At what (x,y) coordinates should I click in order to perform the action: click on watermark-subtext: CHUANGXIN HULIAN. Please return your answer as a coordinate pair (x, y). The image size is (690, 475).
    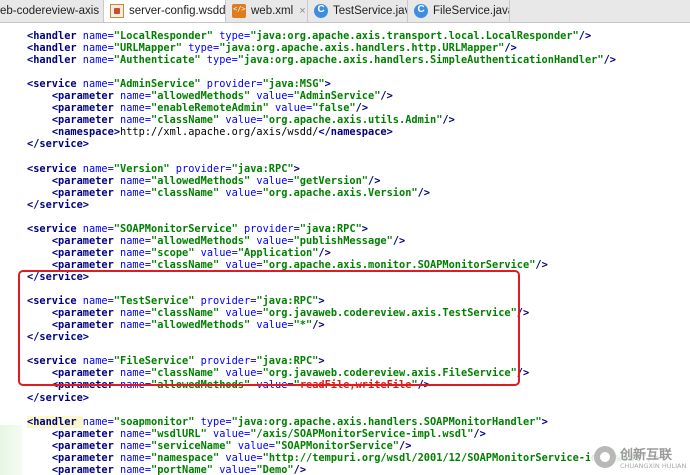
    Looking at the image, I should click on (653, 466).